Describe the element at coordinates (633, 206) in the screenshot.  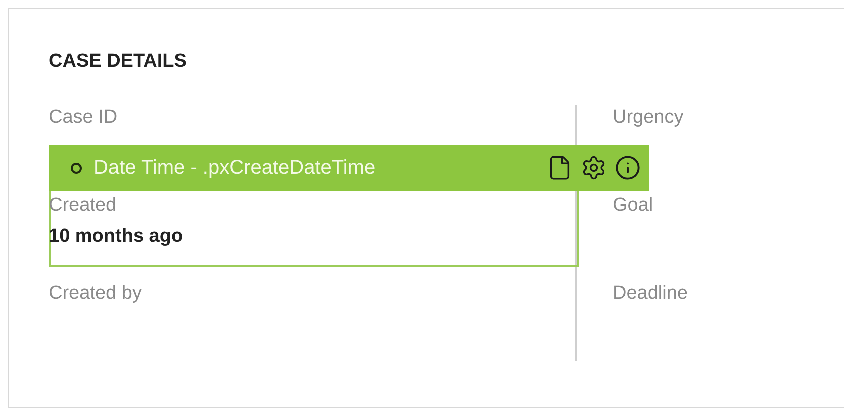
I see `field-label: Goal` at that location.